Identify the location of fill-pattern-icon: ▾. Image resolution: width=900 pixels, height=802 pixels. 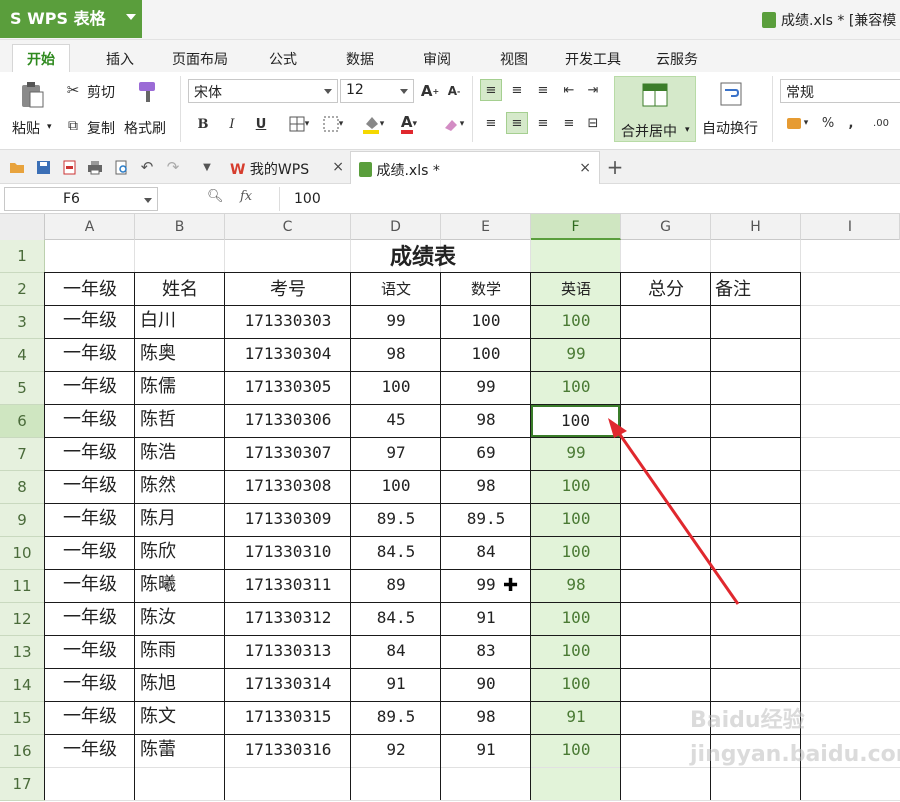
(333, 124).